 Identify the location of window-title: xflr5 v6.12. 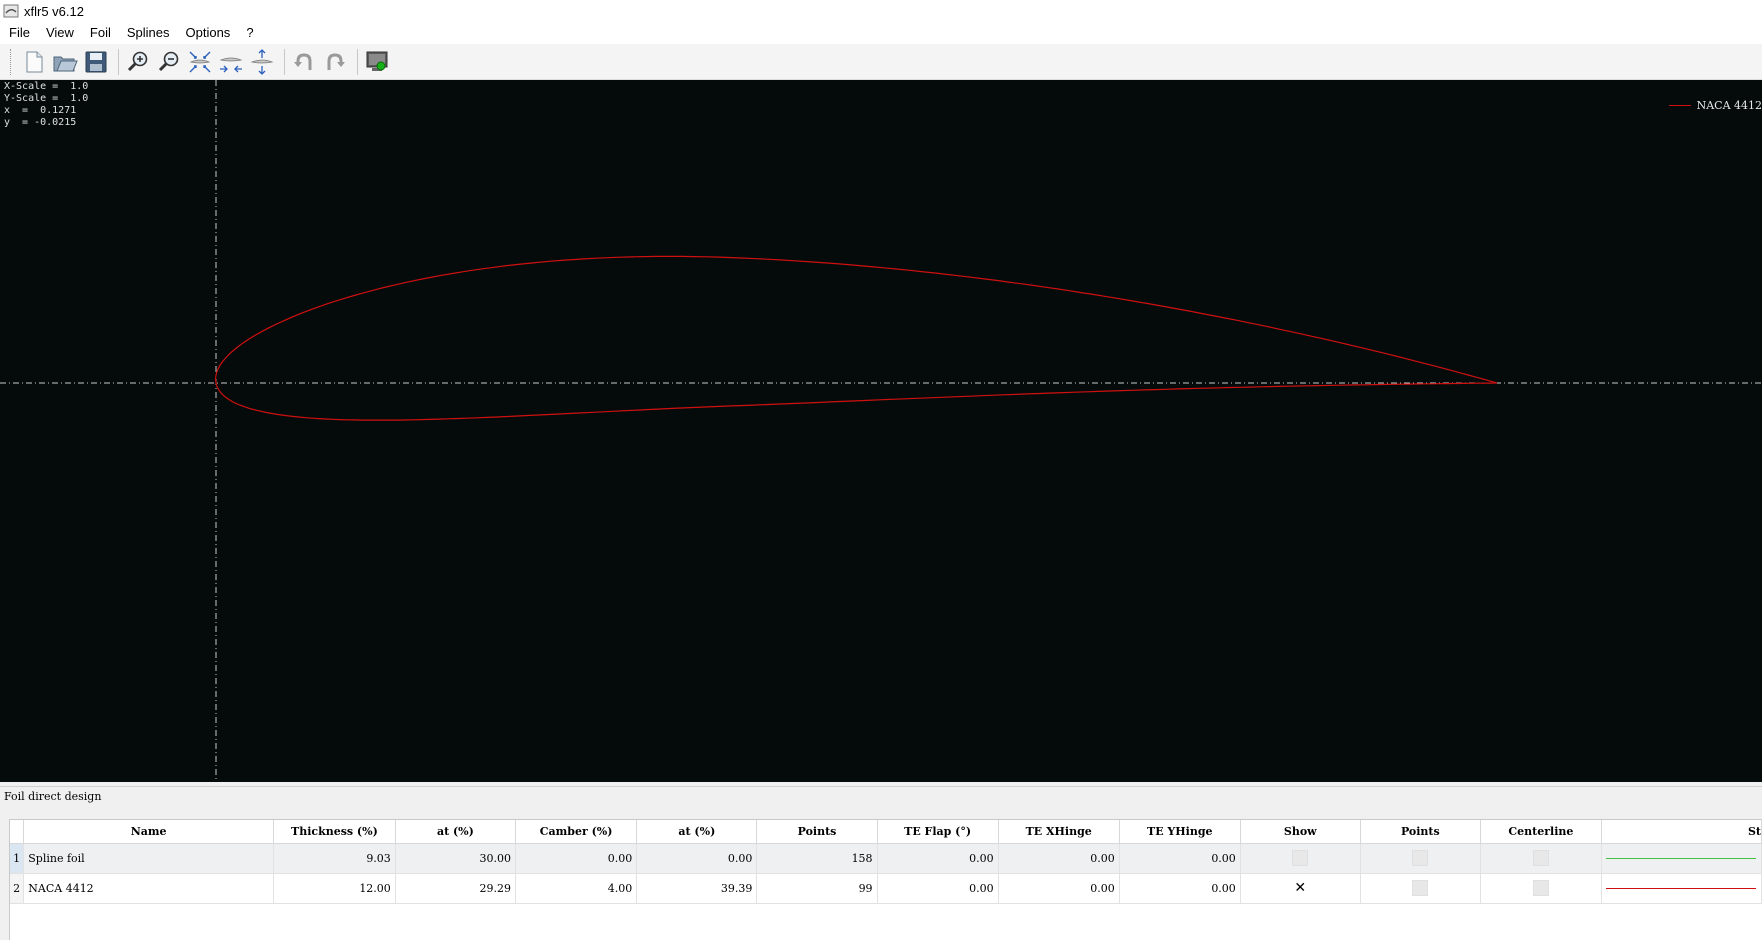
(54, 11).